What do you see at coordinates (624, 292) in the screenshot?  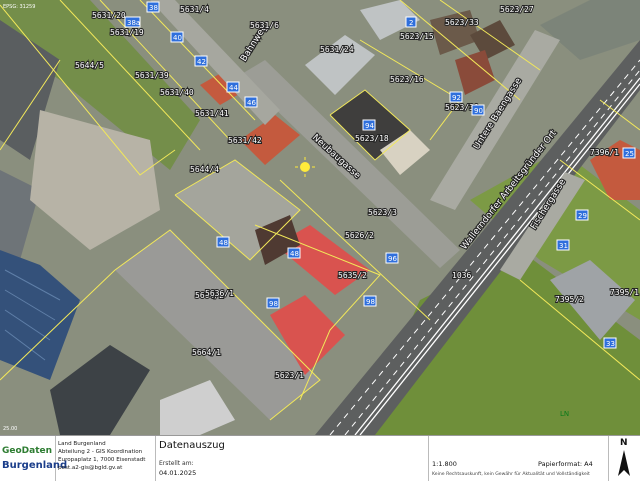 I see `parcel-label: 7395/1` at bounding box center [624, 292].